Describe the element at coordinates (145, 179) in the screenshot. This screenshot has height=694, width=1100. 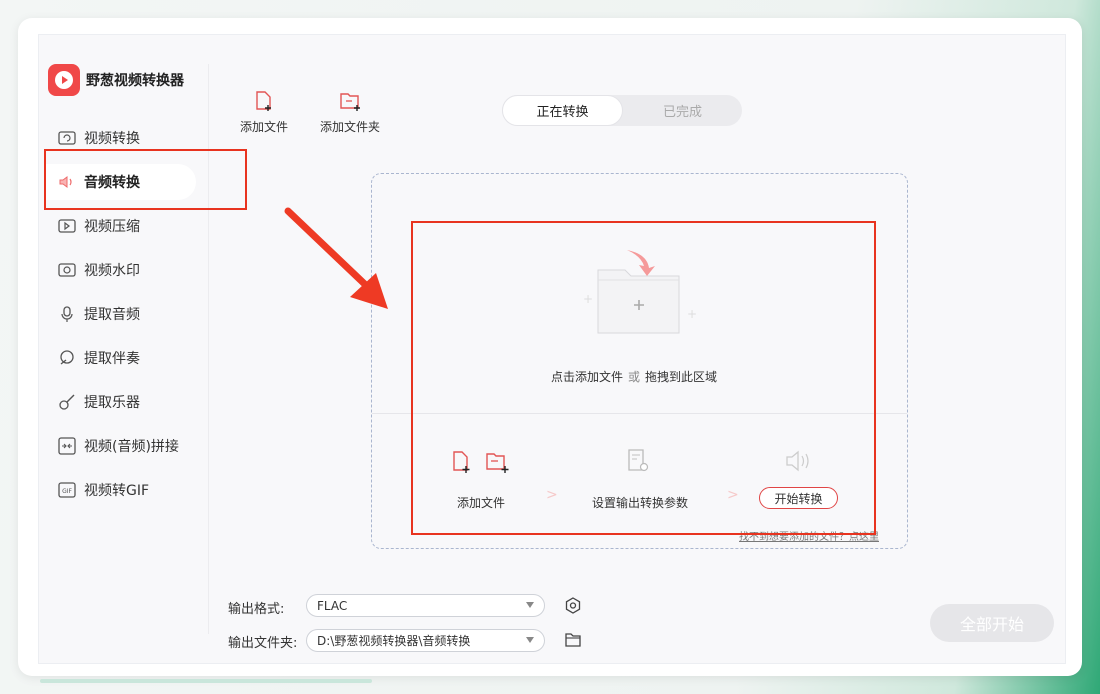
I see `highlight-box-sidebar` at that location.